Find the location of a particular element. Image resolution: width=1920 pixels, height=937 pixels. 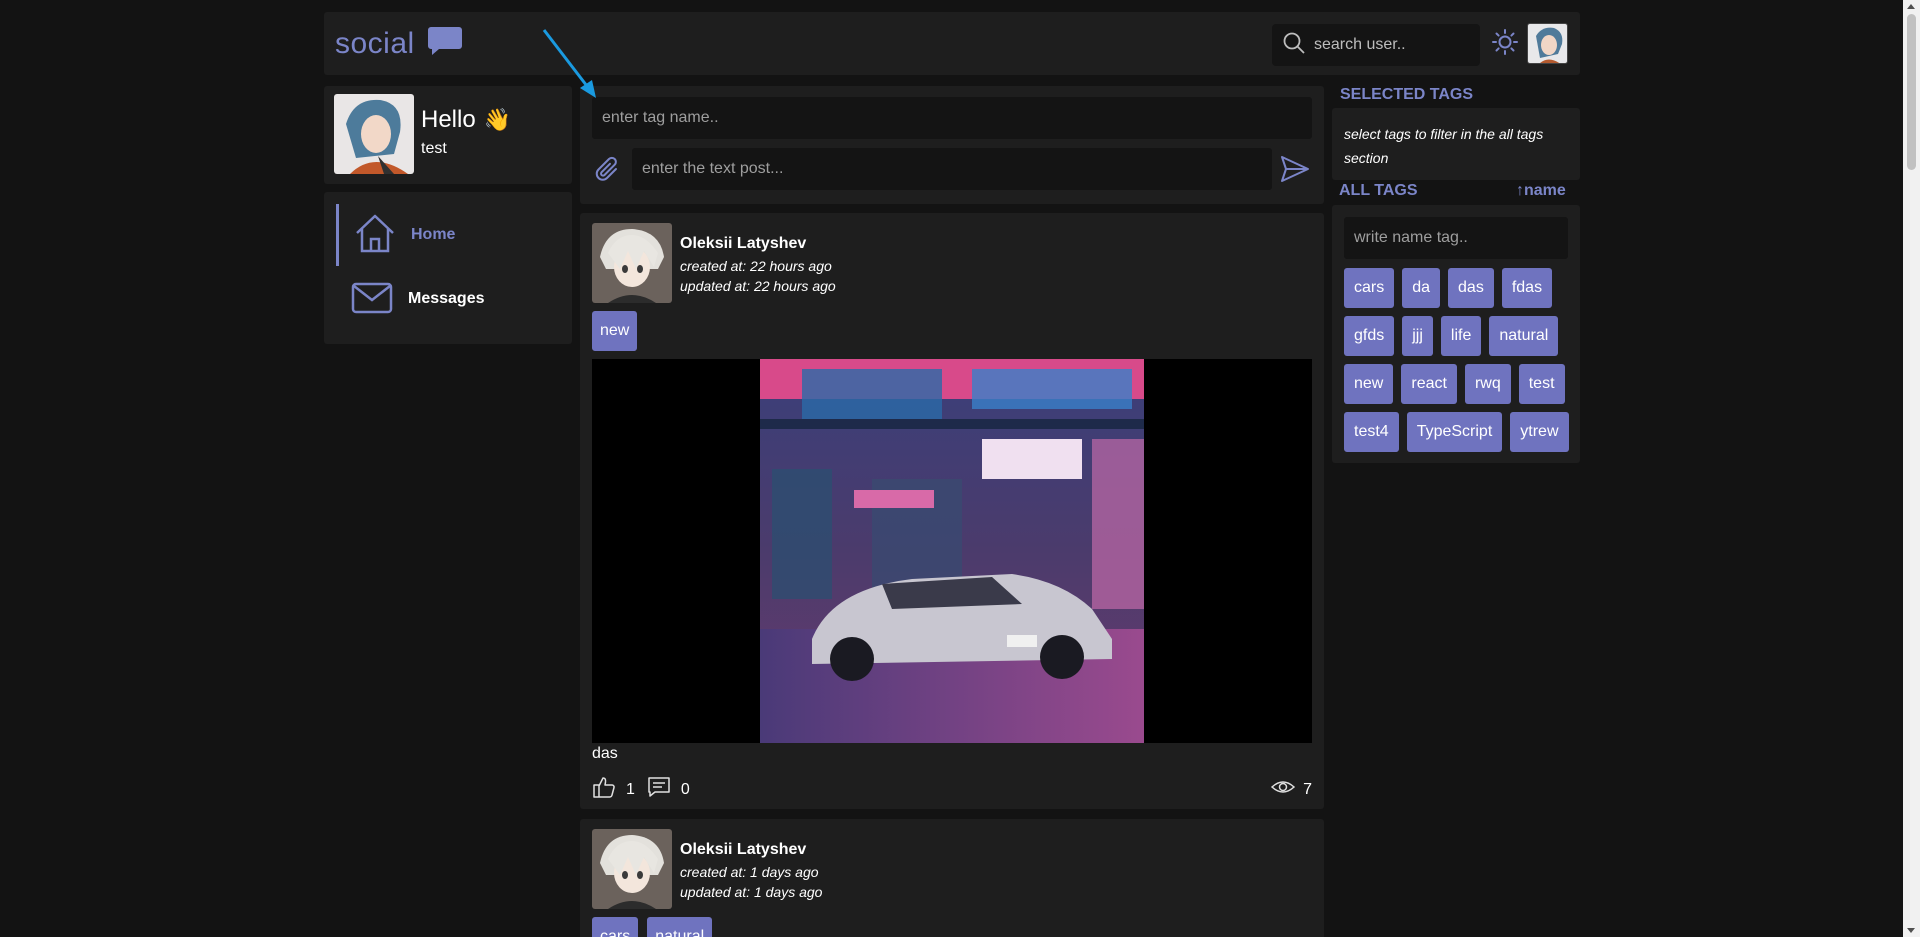

search-box is located at coordinates (1376, 45).